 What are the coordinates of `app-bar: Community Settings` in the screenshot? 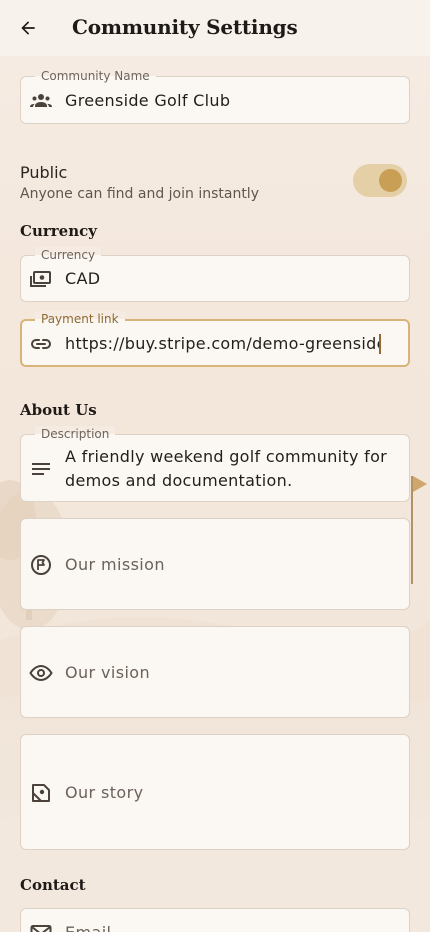 It's located at (215, 28).